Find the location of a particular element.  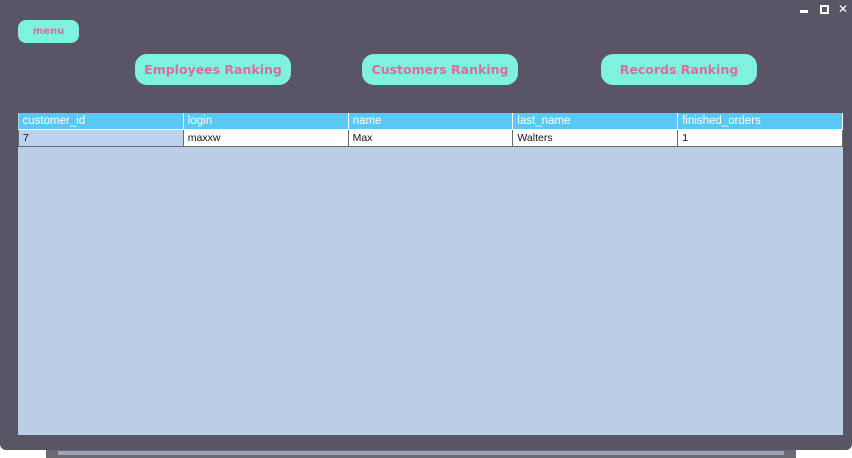

column-header-login: login is located at coordinates (266, 121).